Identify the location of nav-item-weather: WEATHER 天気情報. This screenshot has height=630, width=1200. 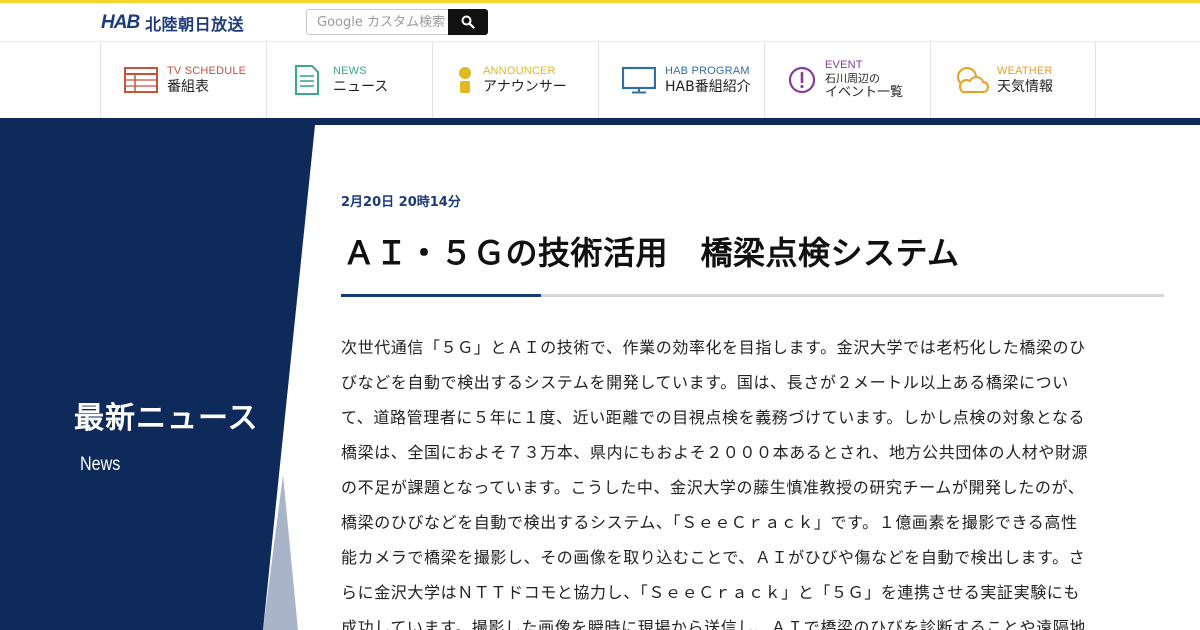
(1013, 80).